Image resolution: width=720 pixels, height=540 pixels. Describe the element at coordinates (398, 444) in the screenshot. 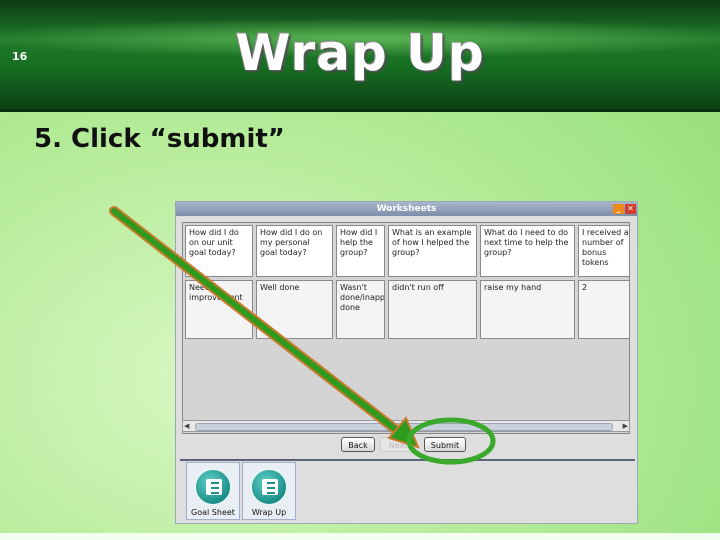

I see `next-button: Next` at that location.